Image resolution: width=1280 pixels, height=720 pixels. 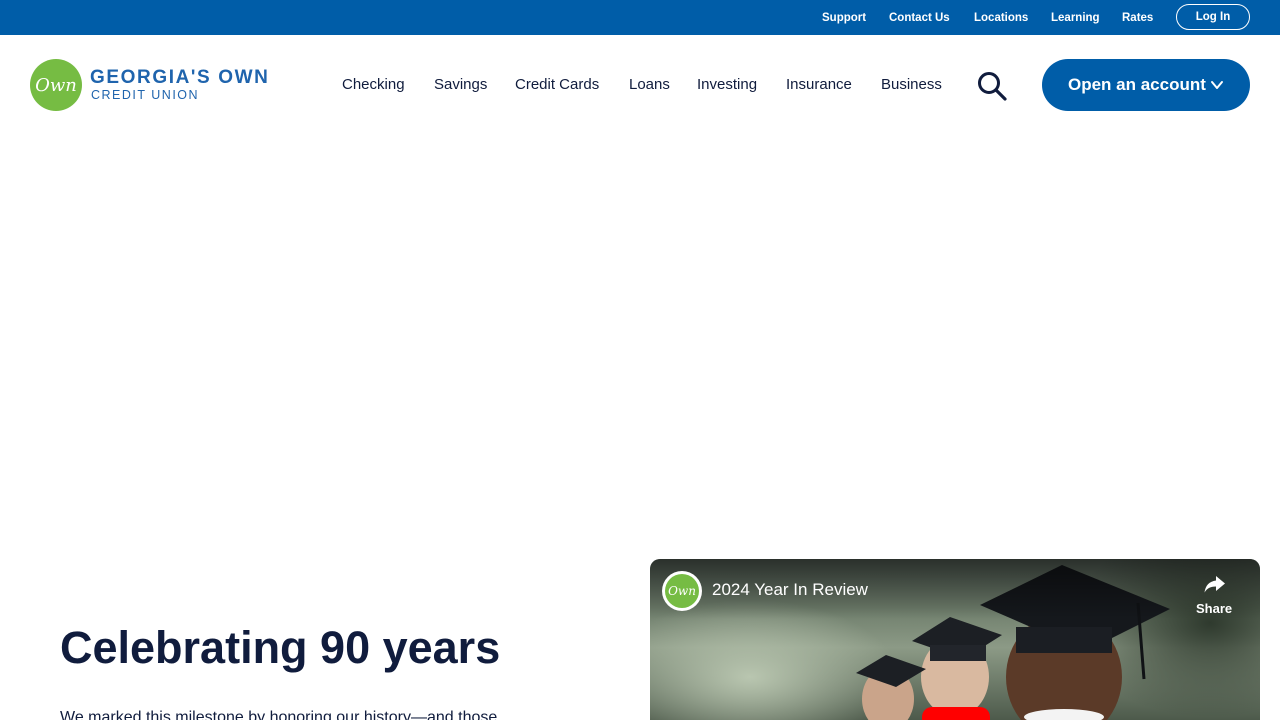 I want to click on logo-mark: Own, so click(x=56, y=85).